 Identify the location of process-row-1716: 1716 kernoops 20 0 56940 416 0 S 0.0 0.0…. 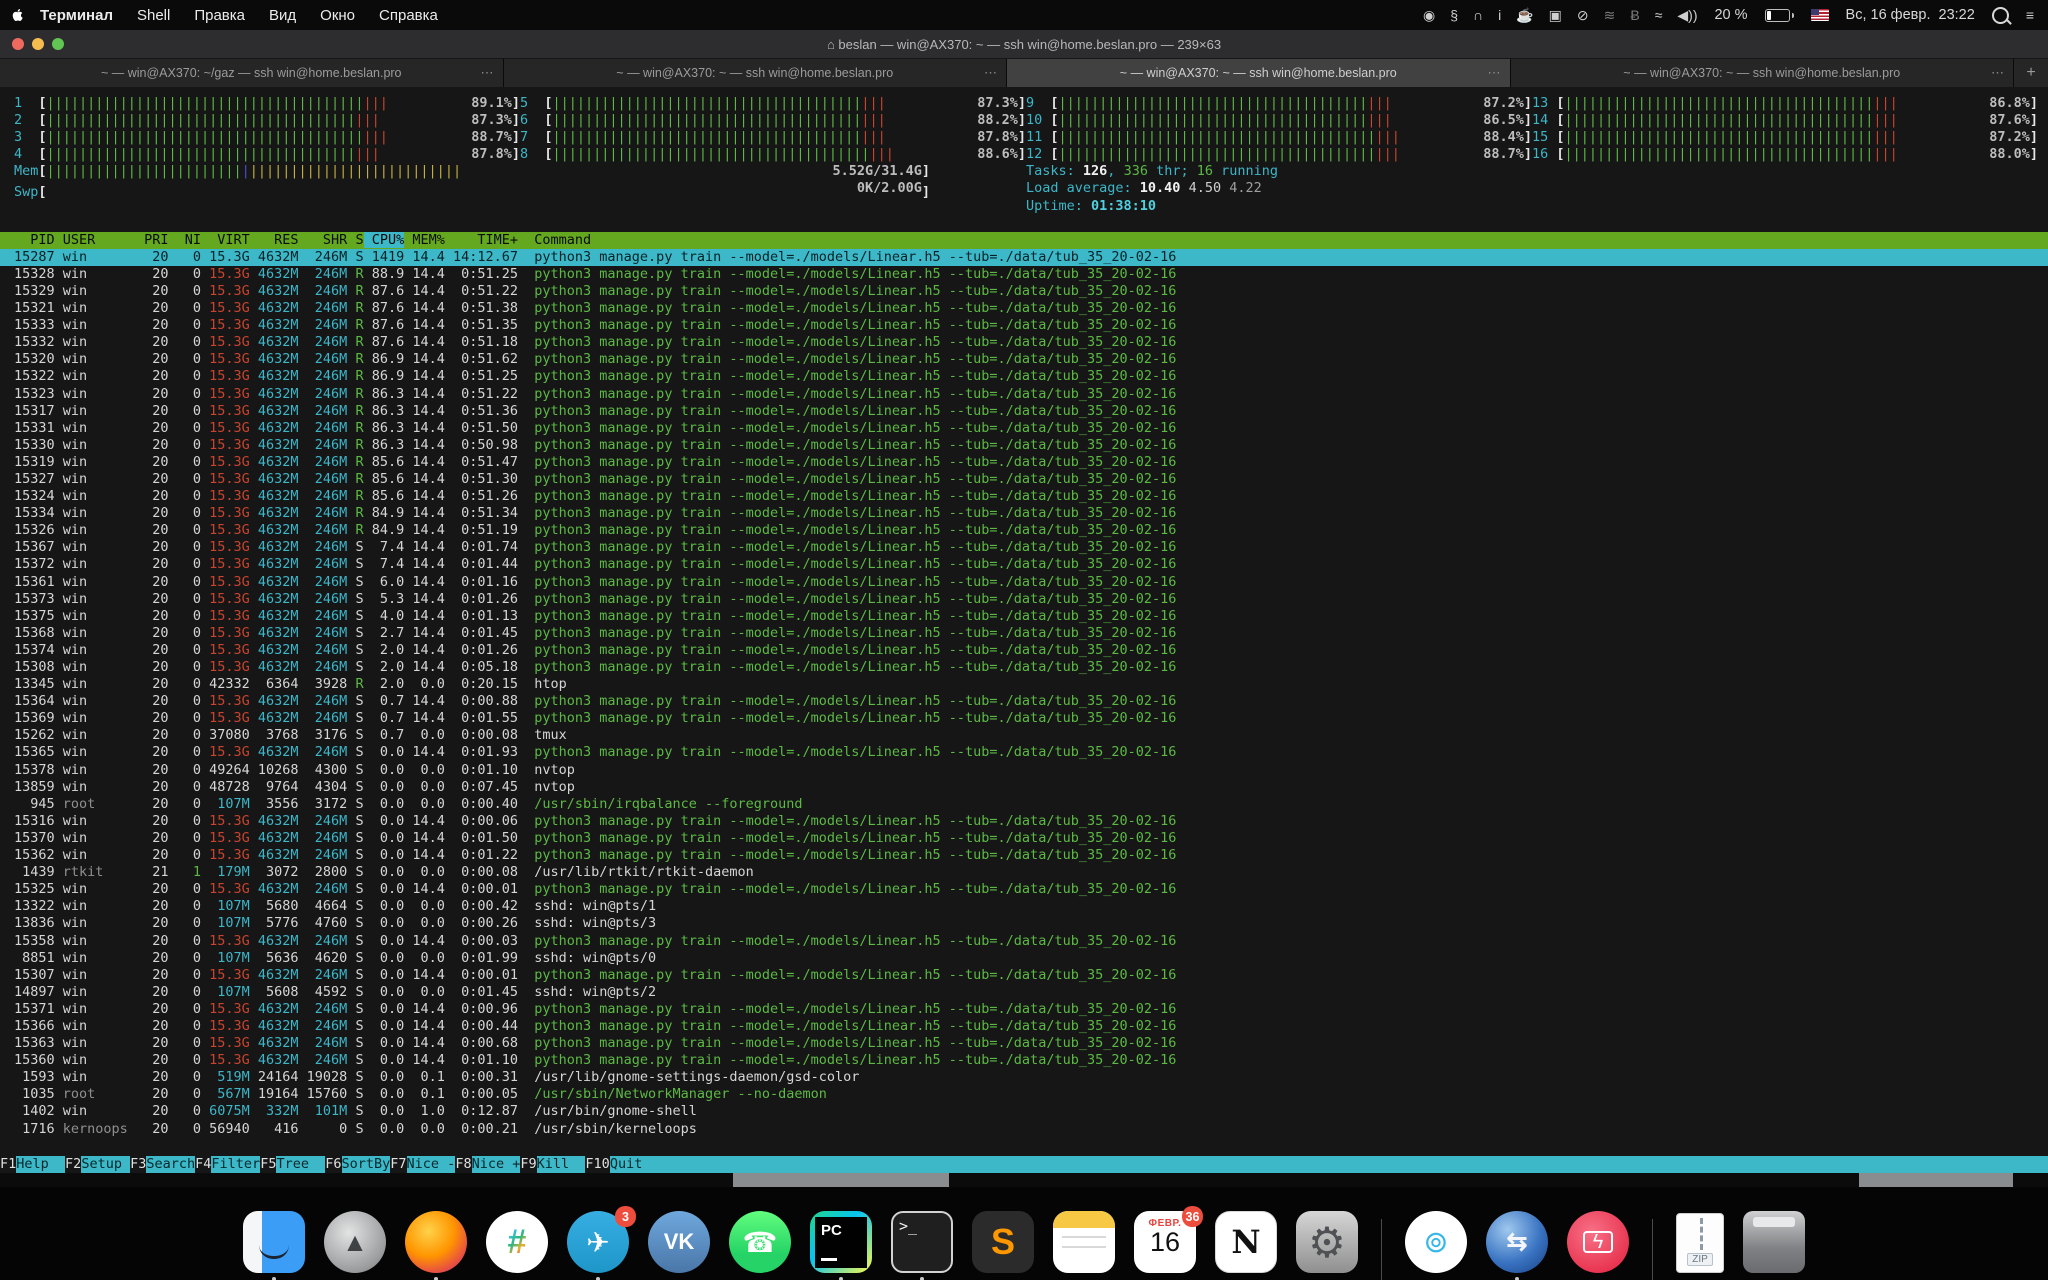
(1024, 1129).